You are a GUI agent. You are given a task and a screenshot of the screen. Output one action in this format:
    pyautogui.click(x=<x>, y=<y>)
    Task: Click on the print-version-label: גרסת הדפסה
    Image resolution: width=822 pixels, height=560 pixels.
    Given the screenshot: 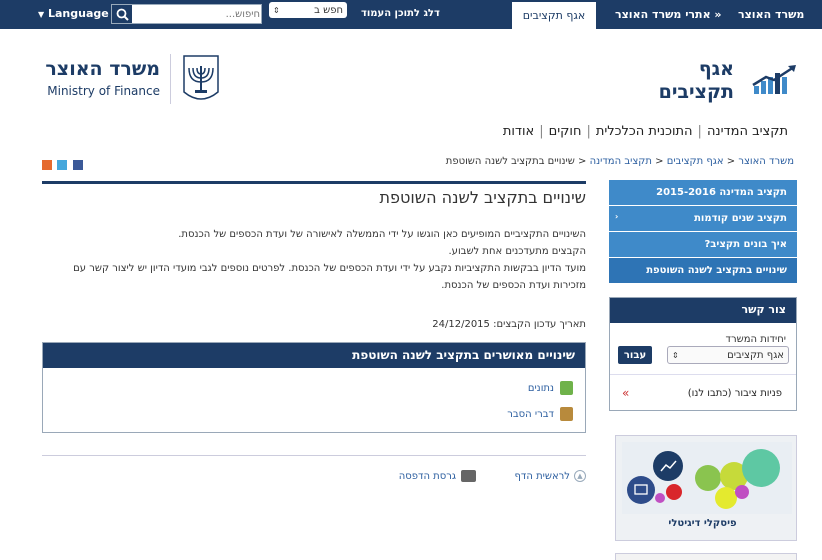 What is the action you would take?
    pyautogui.click(x=427, y=476)
    